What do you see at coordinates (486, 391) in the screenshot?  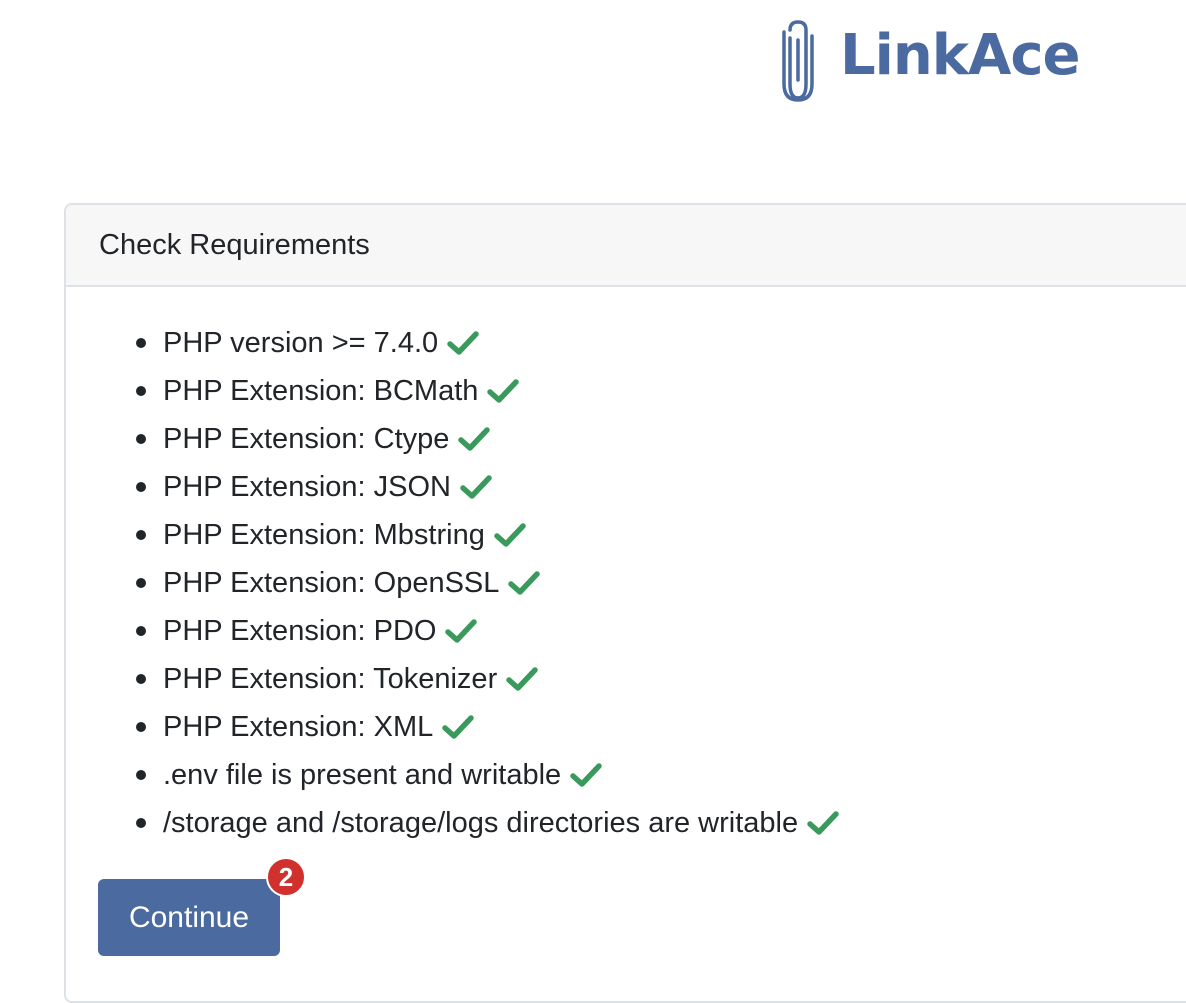 I see `list-item: PHP Extension: BCMath` at bounding box center [486, 391].